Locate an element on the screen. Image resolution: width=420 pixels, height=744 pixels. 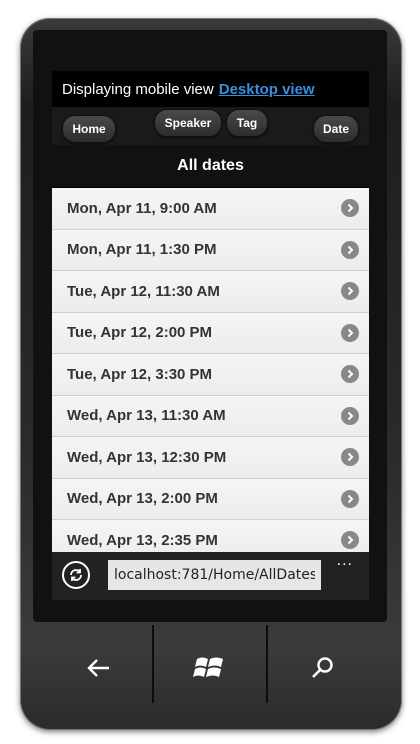
home-button: Home is located at coordinates (89, 129).